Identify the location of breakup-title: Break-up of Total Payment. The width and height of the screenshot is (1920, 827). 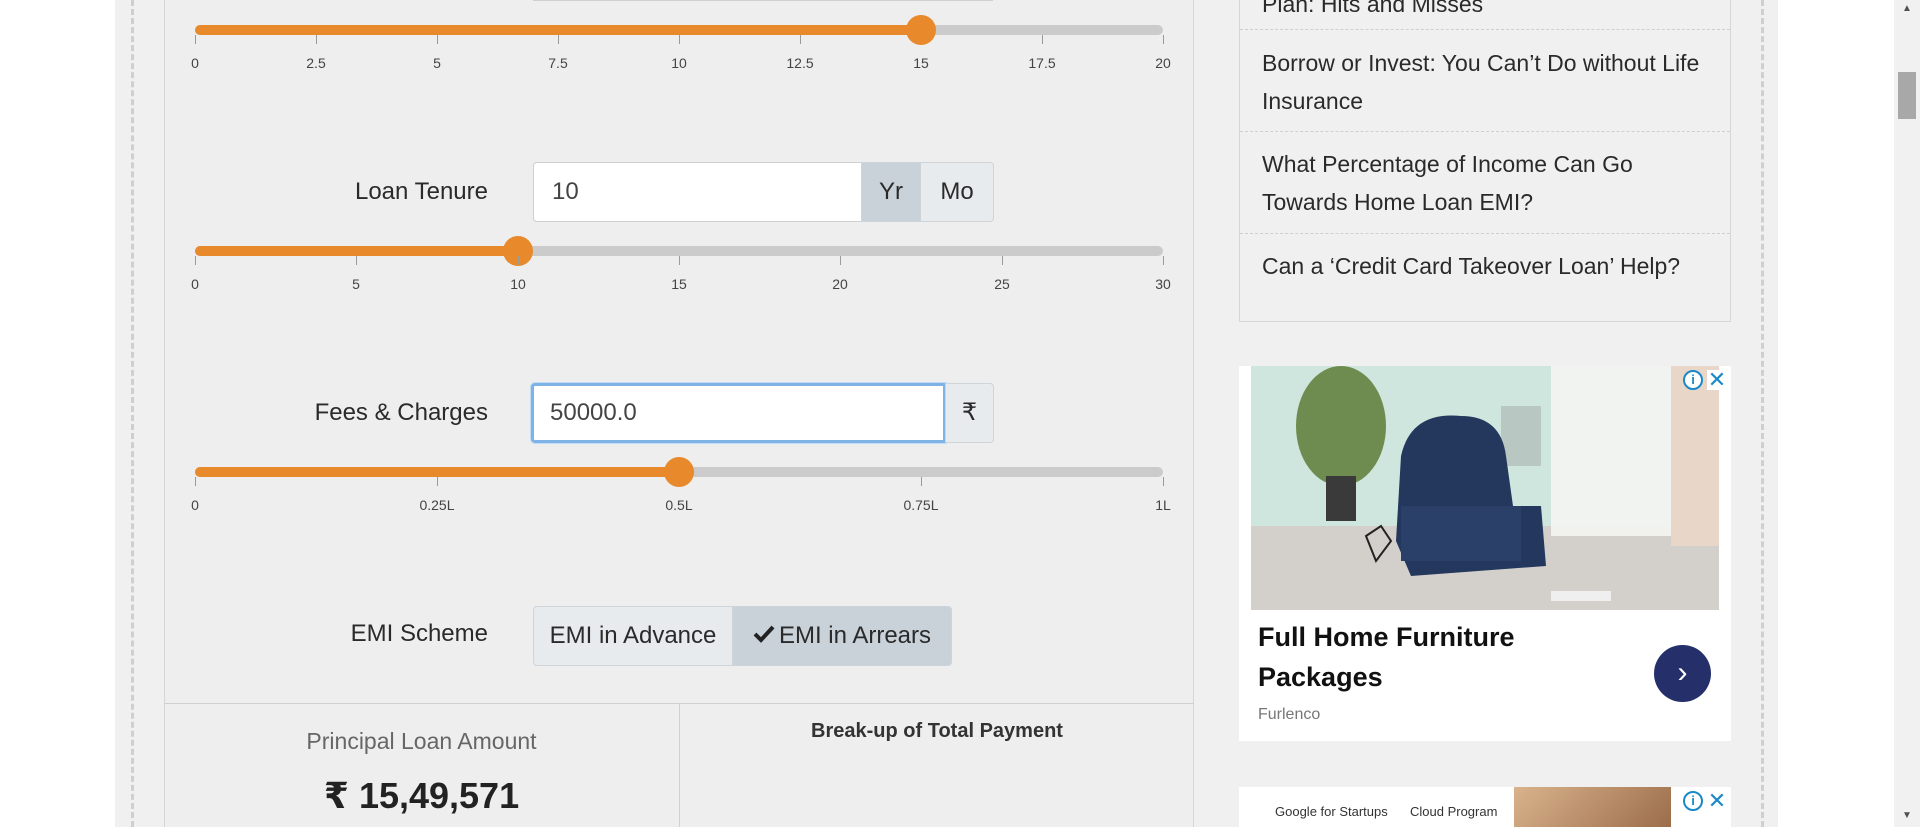
(937, 731).